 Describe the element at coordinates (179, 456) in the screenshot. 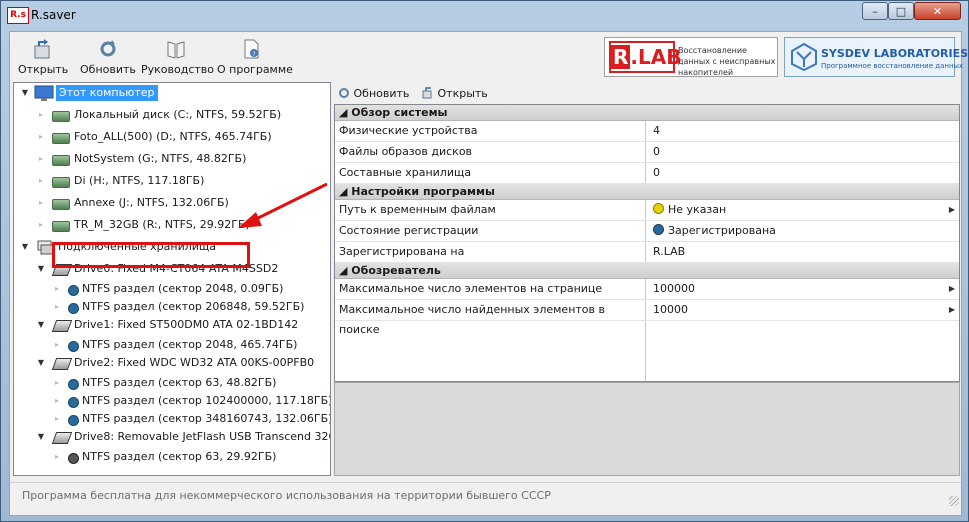

I see `tree-item-label: NTFS раздел (сектор 63, 29.92ГБ)` at that location.